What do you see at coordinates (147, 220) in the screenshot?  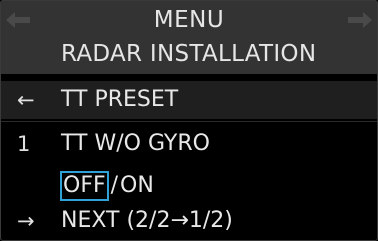 I see `menu-item-label: NEXT (2/2→1/2)` at bounding box center [147, 220].